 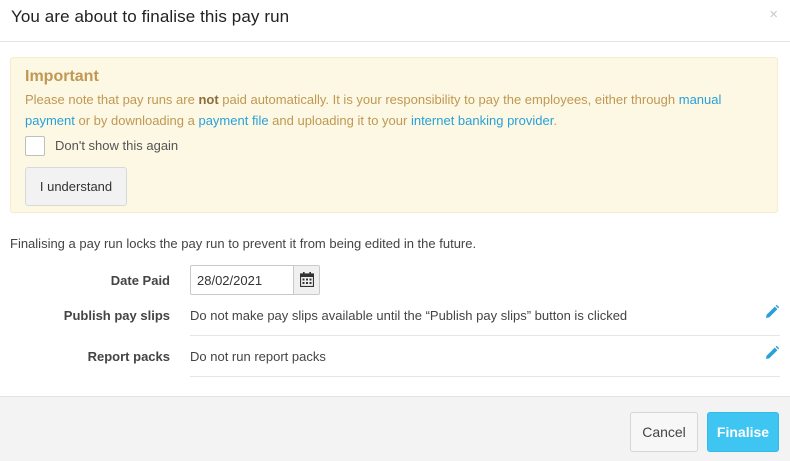 What do you see at coordinates (664, 432) in the screenshot?
I see `cancel-button: Cancel` at bounding box center [664, 432].